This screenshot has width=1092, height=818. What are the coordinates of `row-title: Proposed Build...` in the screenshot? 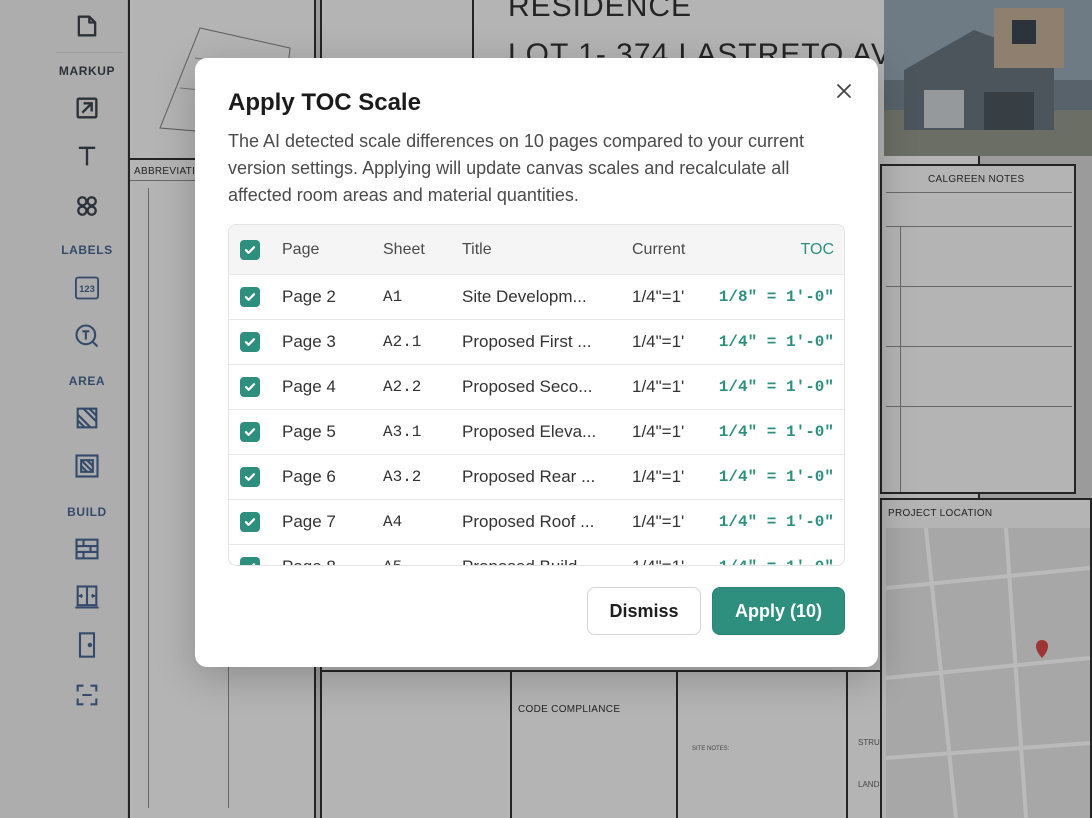 It's located at (538, 561).